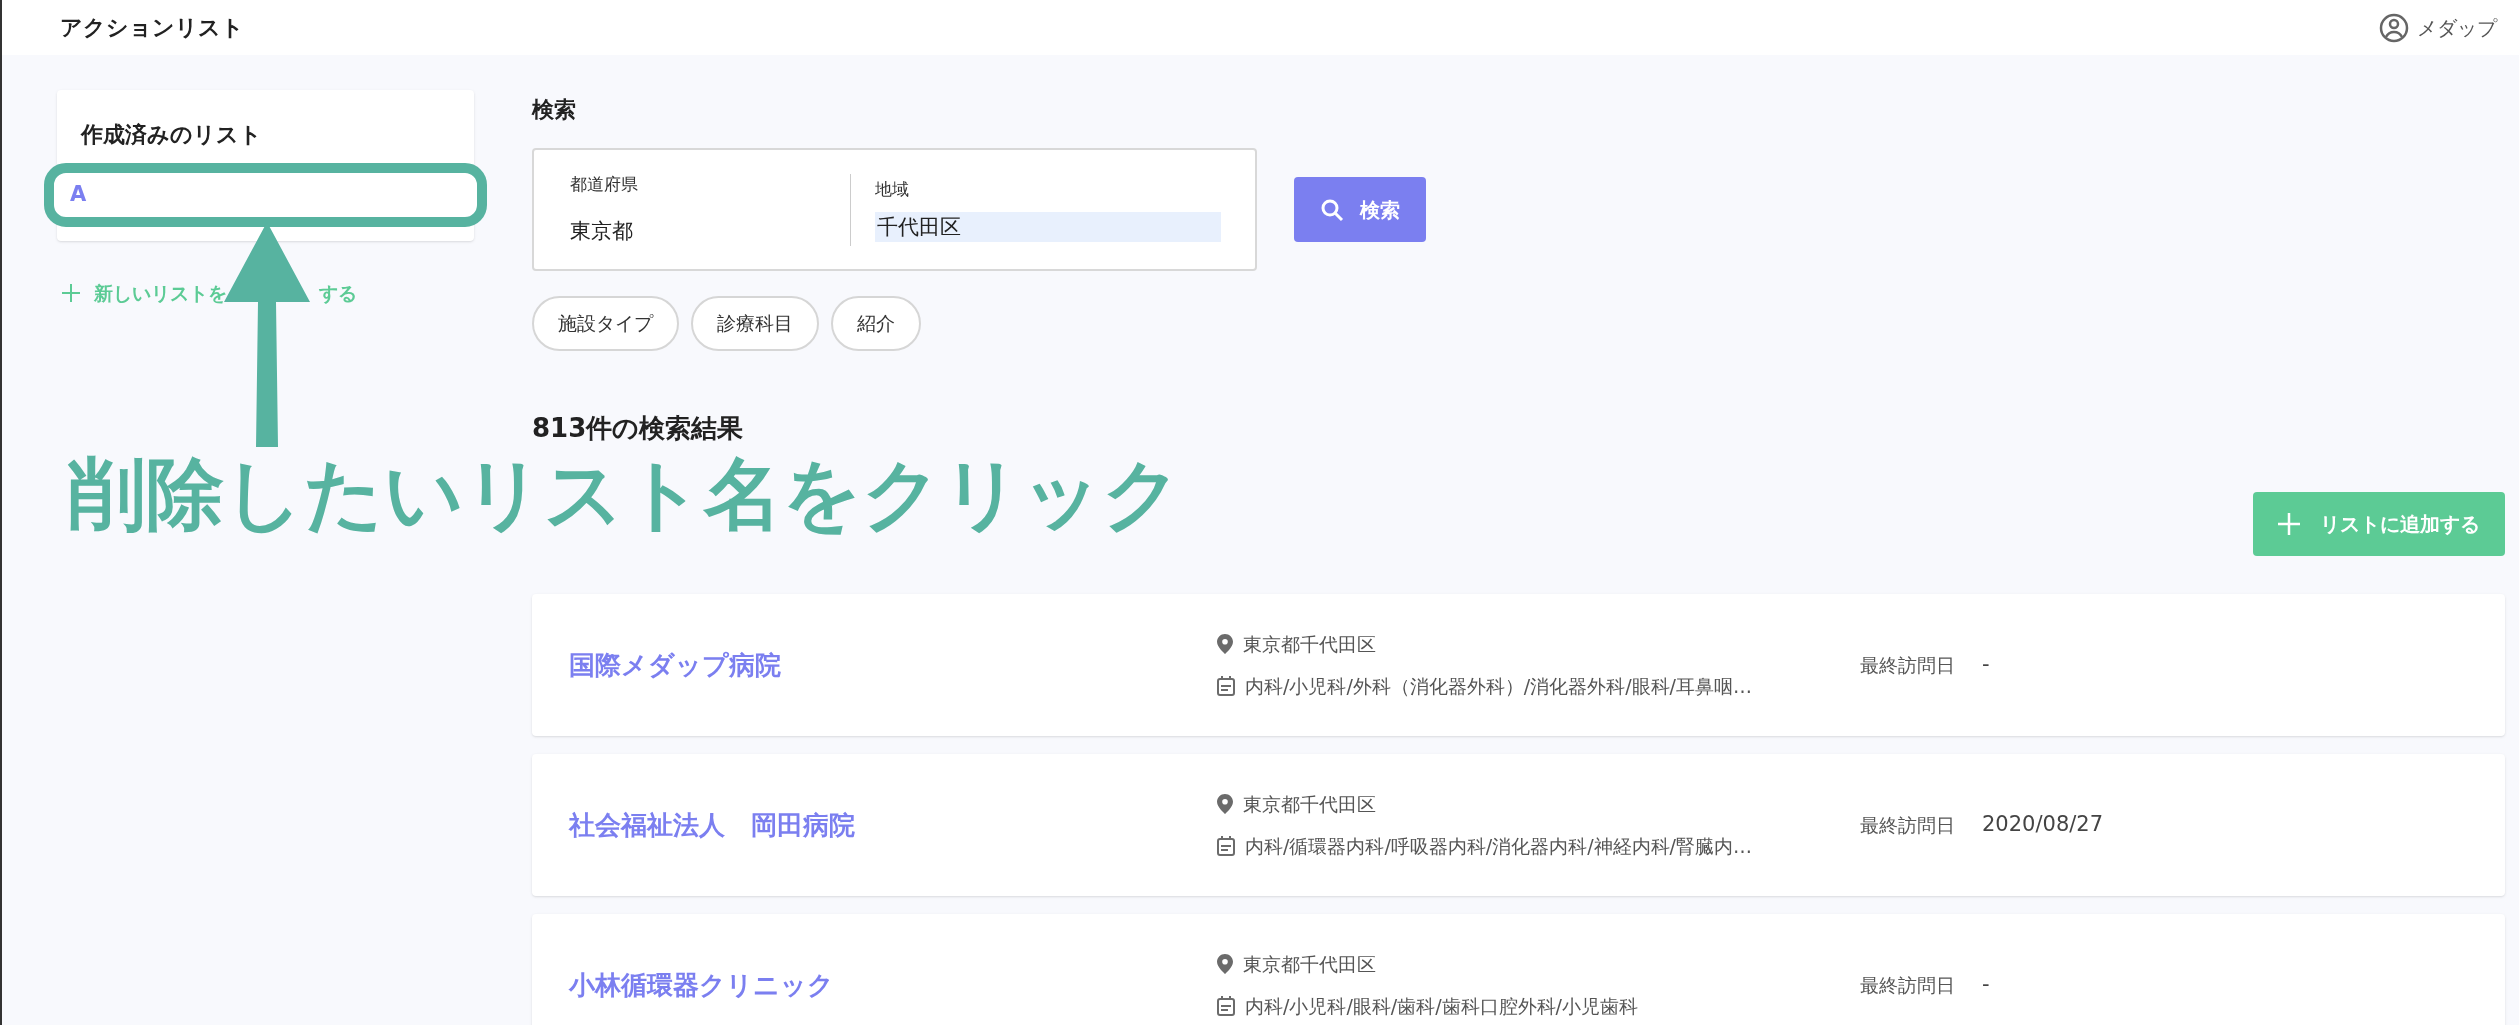 Image resolution: width=2519 pixels, height=1025 pixels. Describe the element at coordinates (876, 323) in the screenshot. I see `filter-chip: 紹介` at that location.